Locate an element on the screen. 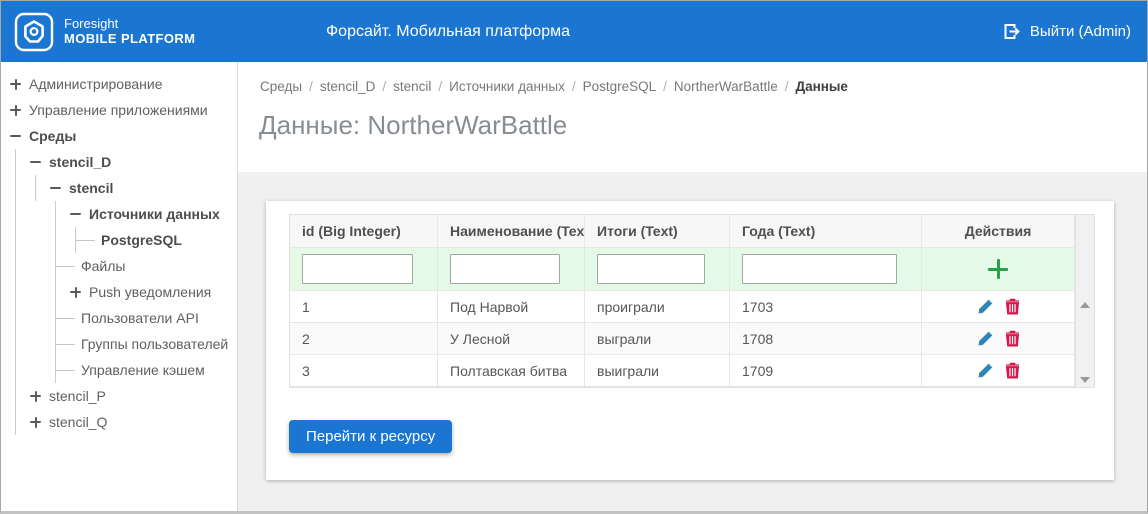  sidebar-item-cache-management: Управление кэшем is located at coordinates (119, 370).